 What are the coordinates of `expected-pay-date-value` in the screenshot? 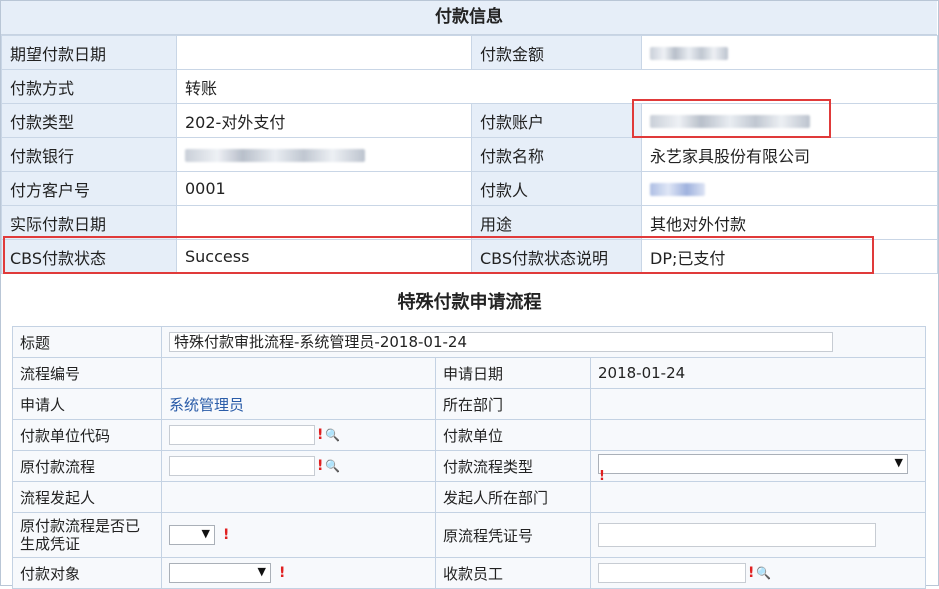 It's located at (324, 52).